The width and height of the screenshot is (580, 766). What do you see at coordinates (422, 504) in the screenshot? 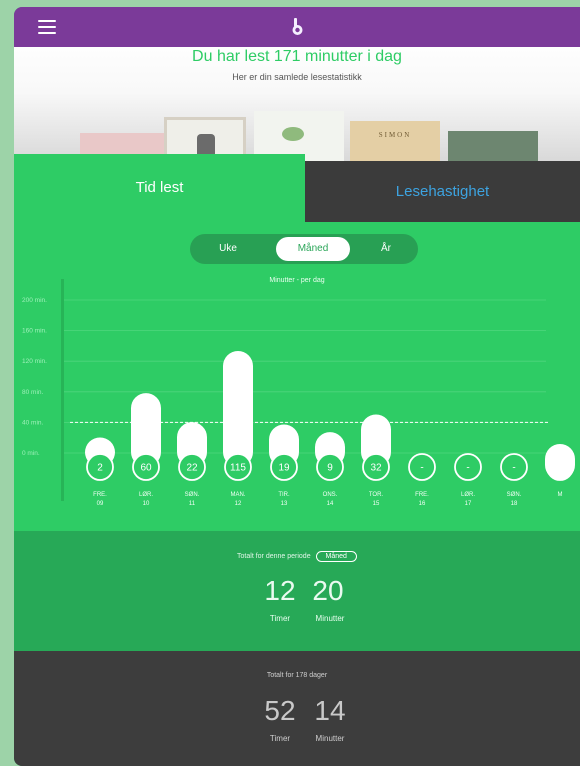
I see `x-tick-date: 16` at bounding box center [422, 504].